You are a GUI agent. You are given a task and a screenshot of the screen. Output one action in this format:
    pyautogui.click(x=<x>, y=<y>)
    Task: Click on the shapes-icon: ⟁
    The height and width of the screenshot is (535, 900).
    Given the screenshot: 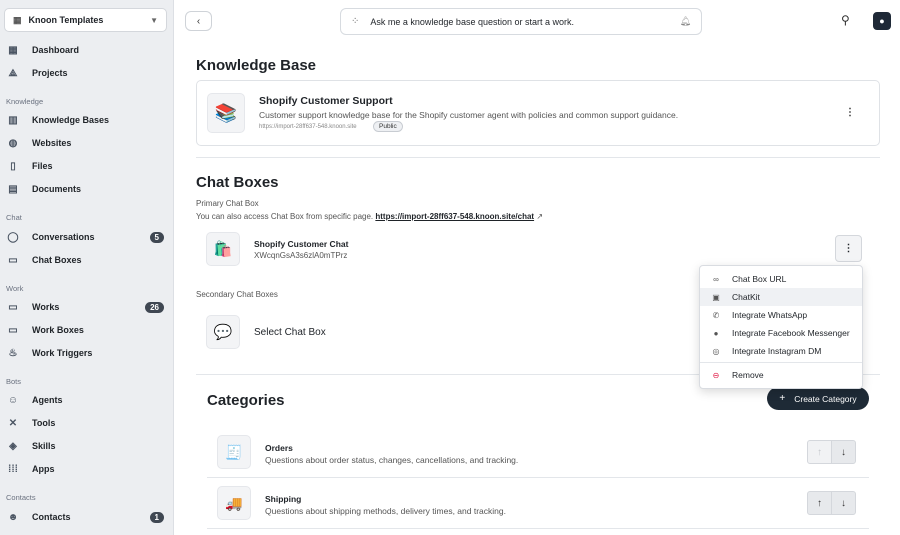 What is the action you would take?
    pyautogui.click(x=13, y=73)
    